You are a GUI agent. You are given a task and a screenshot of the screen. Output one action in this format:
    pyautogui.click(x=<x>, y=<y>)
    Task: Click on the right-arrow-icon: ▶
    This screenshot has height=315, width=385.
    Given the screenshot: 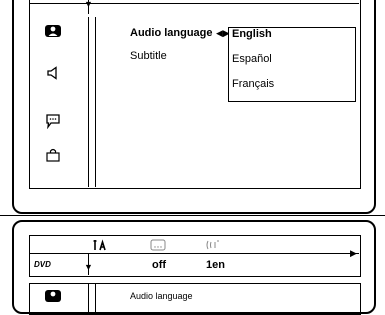 What is the action you would take?
    pyautogui.click(x=353, y=253)
    